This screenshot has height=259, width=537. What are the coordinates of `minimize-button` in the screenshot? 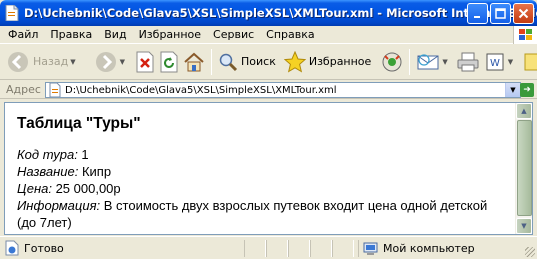 It's located at (477, 13).